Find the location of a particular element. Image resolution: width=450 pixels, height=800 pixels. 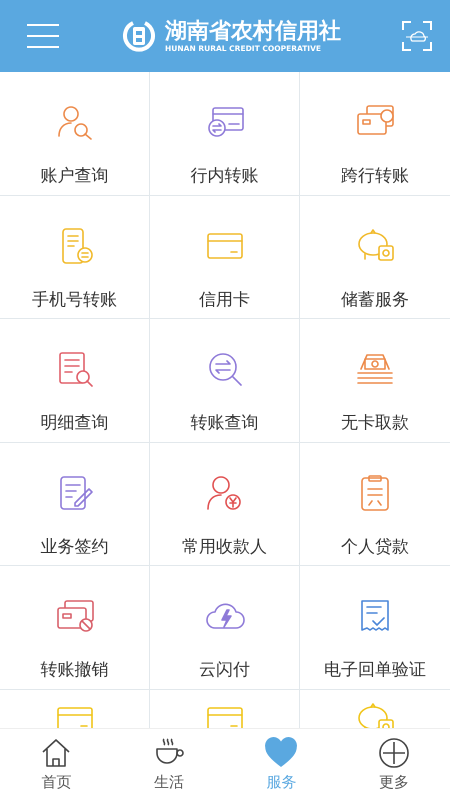

nav-tab: 首页 is located at coordinates (56, 764).